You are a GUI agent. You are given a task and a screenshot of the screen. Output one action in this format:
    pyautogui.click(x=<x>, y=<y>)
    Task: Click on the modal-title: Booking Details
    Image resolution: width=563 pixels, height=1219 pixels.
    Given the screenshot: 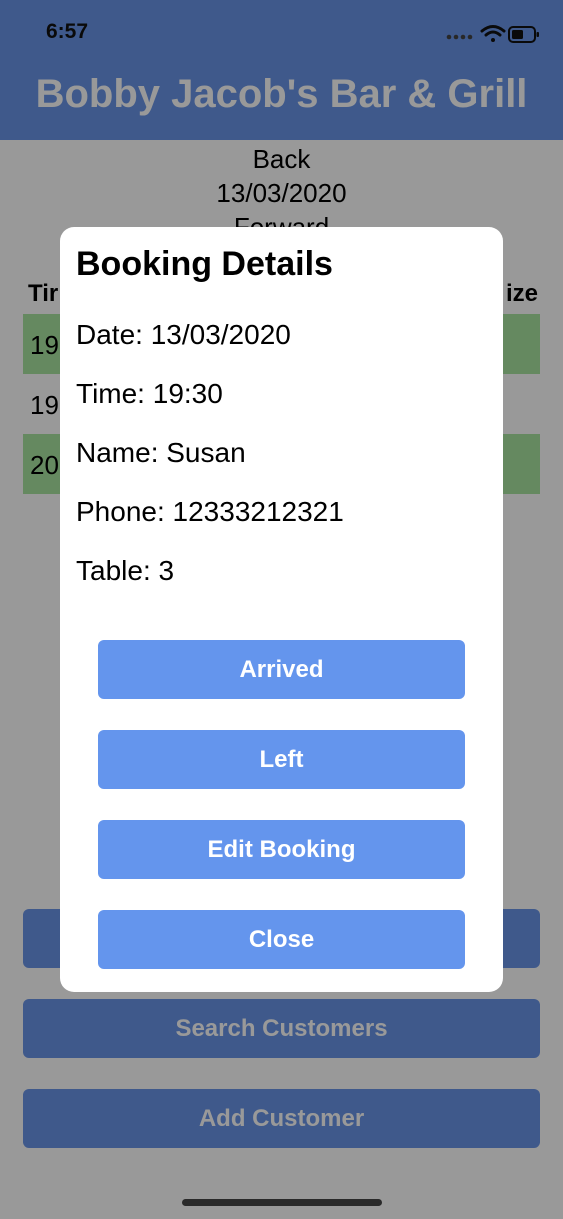 What is the action you would take?
    pyautogui.click(x=204, y=264)
    